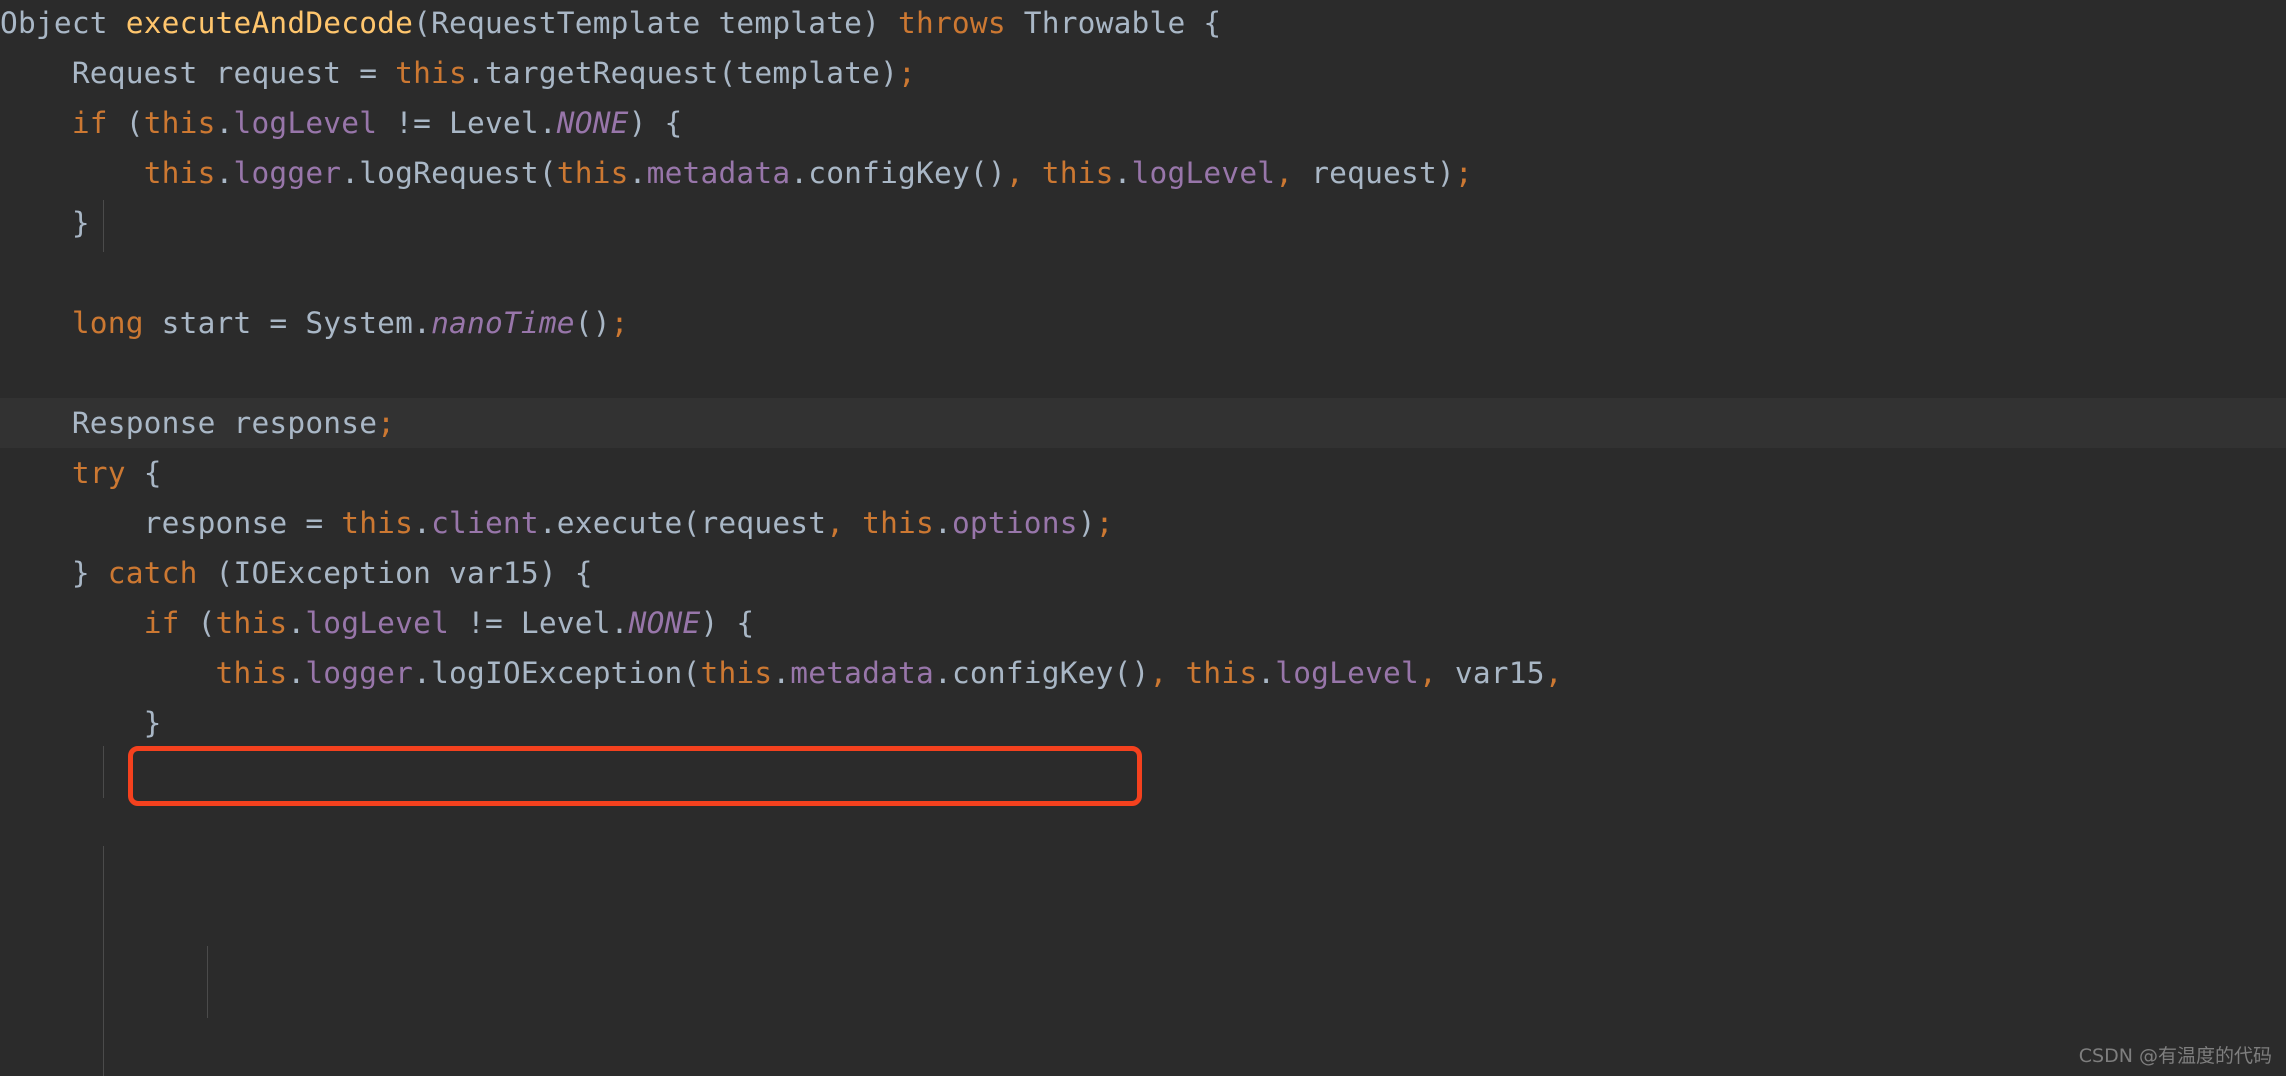 This screenshot has width=2286, height=1076. What do you see at coordinates (395, 573) in the screenshot?
I see `code-token-default: (IOException var15) {` at bounding box center [395, 573].